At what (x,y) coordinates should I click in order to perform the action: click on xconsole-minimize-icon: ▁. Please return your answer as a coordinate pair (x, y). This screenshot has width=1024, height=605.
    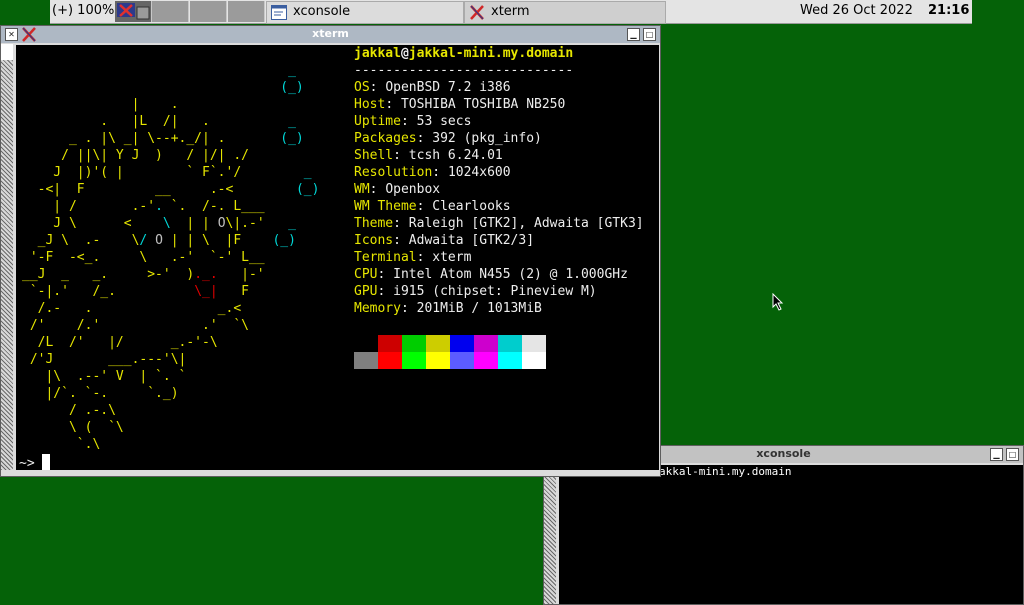
    Looking at the image, I should click on (996, 454).